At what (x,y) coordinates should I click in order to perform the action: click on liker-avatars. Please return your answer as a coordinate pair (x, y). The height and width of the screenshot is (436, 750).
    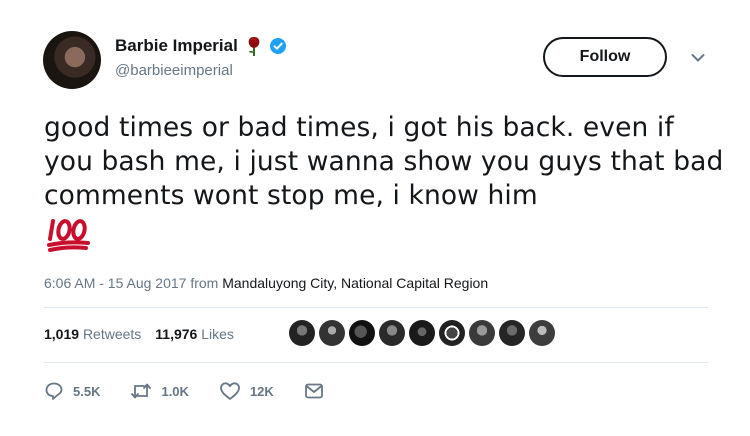
    Looking at the image, I should click on (422, 333).